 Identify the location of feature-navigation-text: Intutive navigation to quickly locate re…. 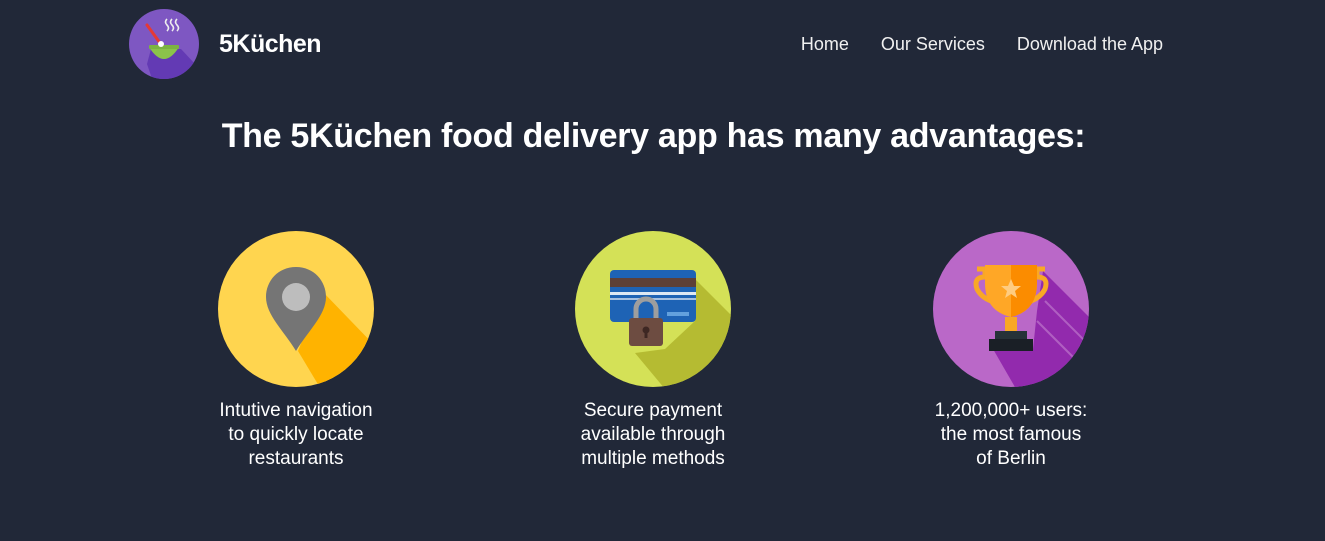
(296, 435).